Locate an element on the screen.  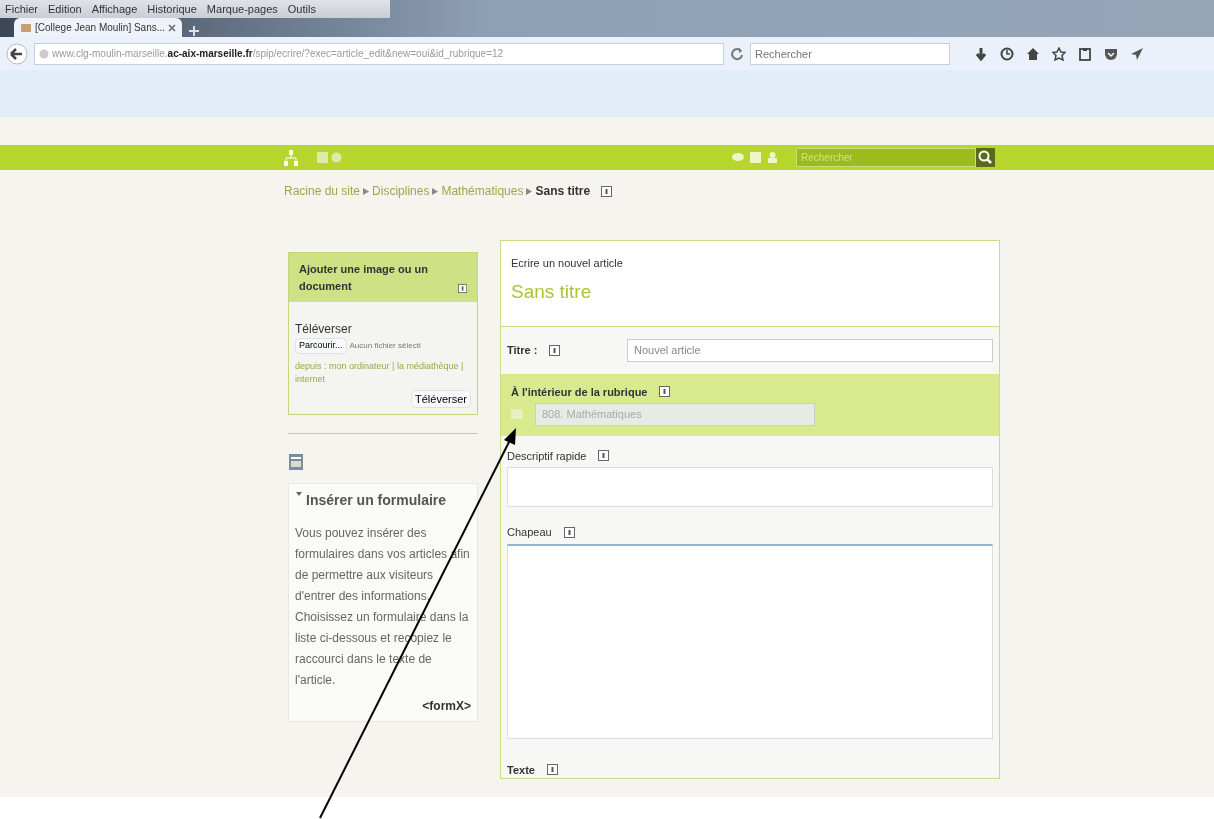
menu-item: Outils is located at coordinates (301, 9).